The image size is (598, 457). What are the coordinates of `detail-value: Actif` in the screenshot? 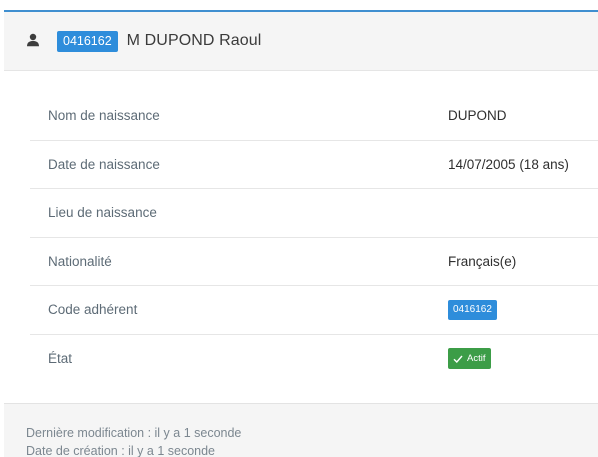 It's located at (470, 359).